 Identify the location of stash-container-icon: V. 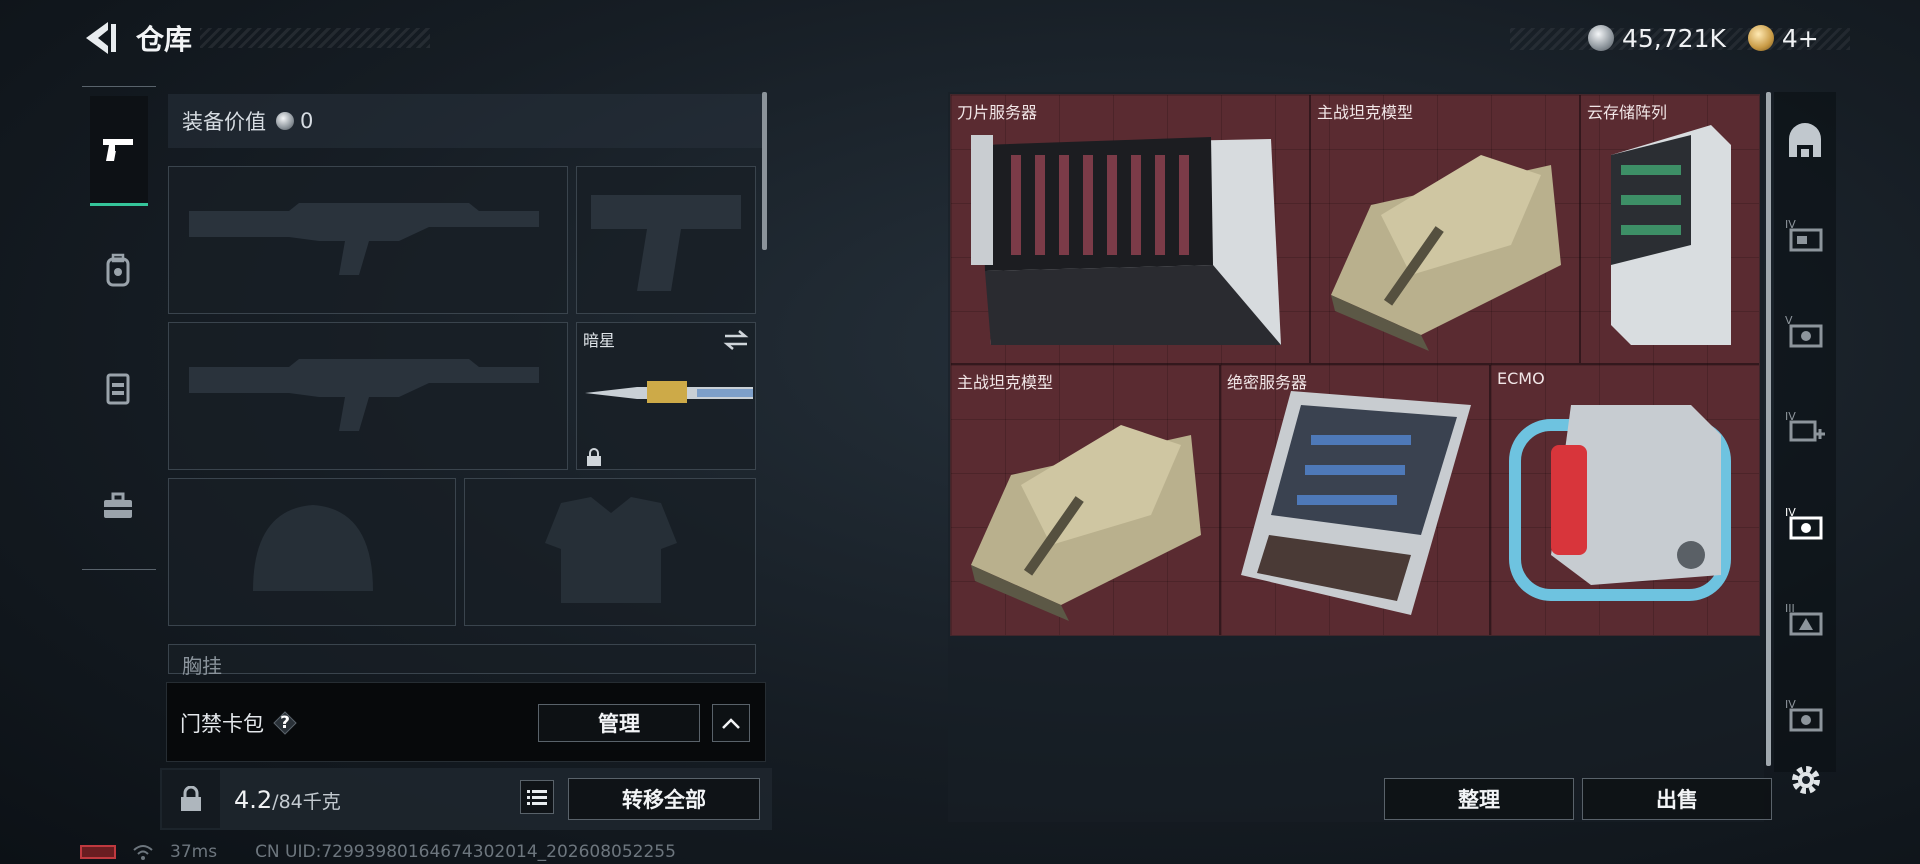
(1804, 331).